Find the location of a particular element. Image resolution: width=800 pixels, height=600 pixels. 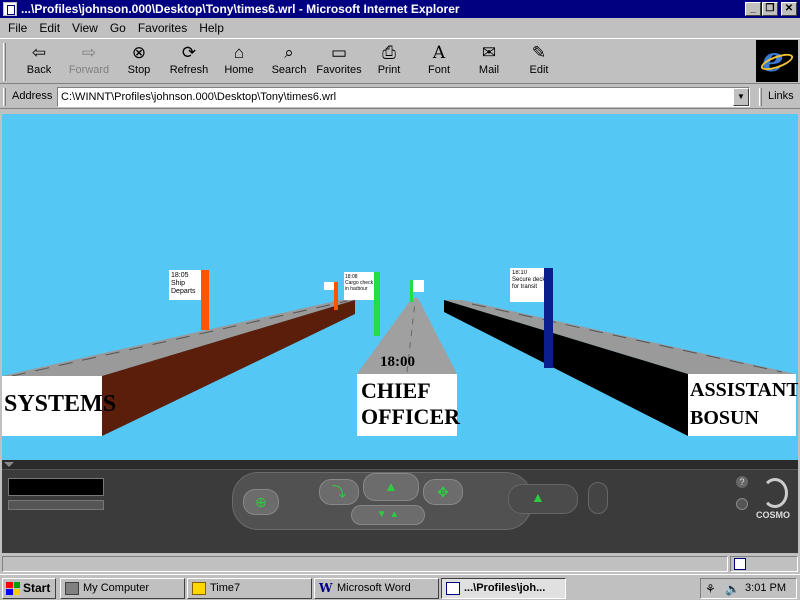

links-grip is located at coordinates (760, 97).